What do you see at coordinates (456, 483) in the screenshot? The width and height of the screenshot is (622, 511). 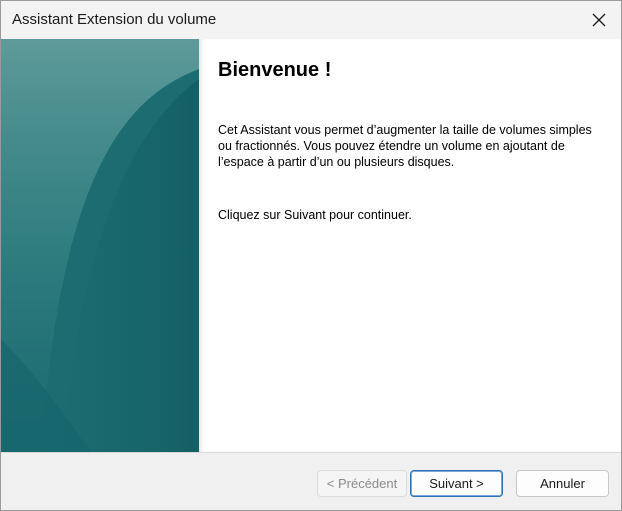 I see `next-button: Suivant >` at bounding box center [456, 483].